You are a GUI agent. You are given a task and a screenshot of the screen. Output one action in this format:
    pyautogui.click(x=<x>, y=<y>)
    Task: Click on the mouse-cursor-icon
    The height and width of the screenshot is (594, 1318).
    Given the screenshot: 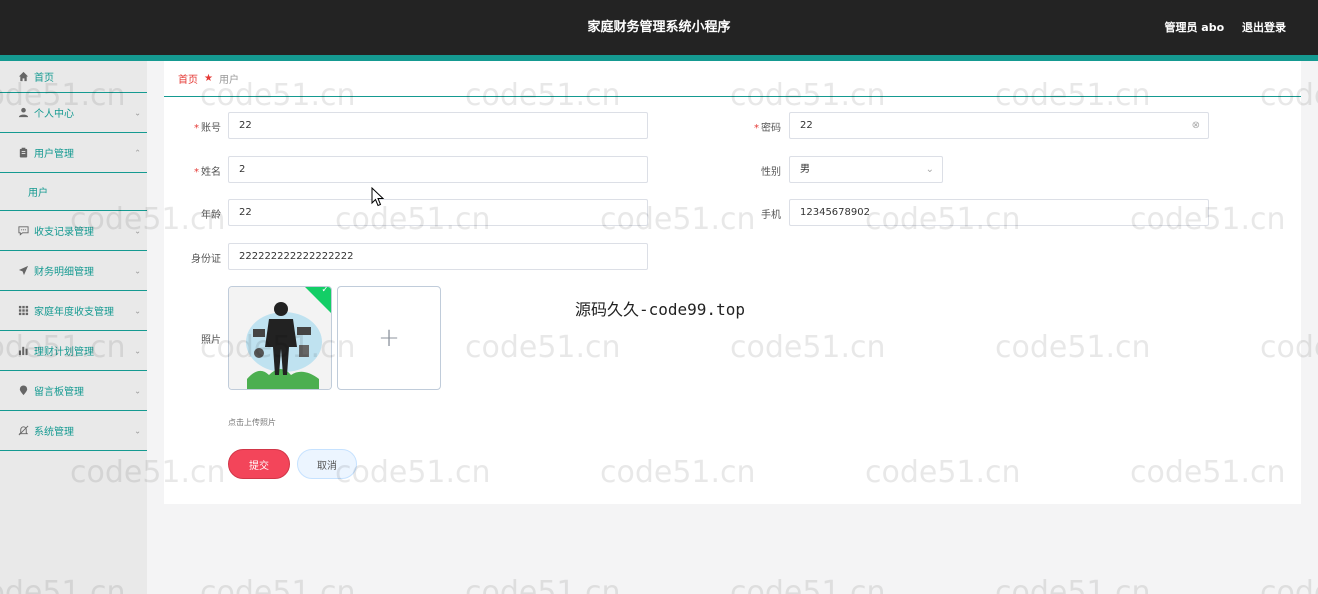 What is the action you would take?
    pyautogui.click(x=378, y=197)
    